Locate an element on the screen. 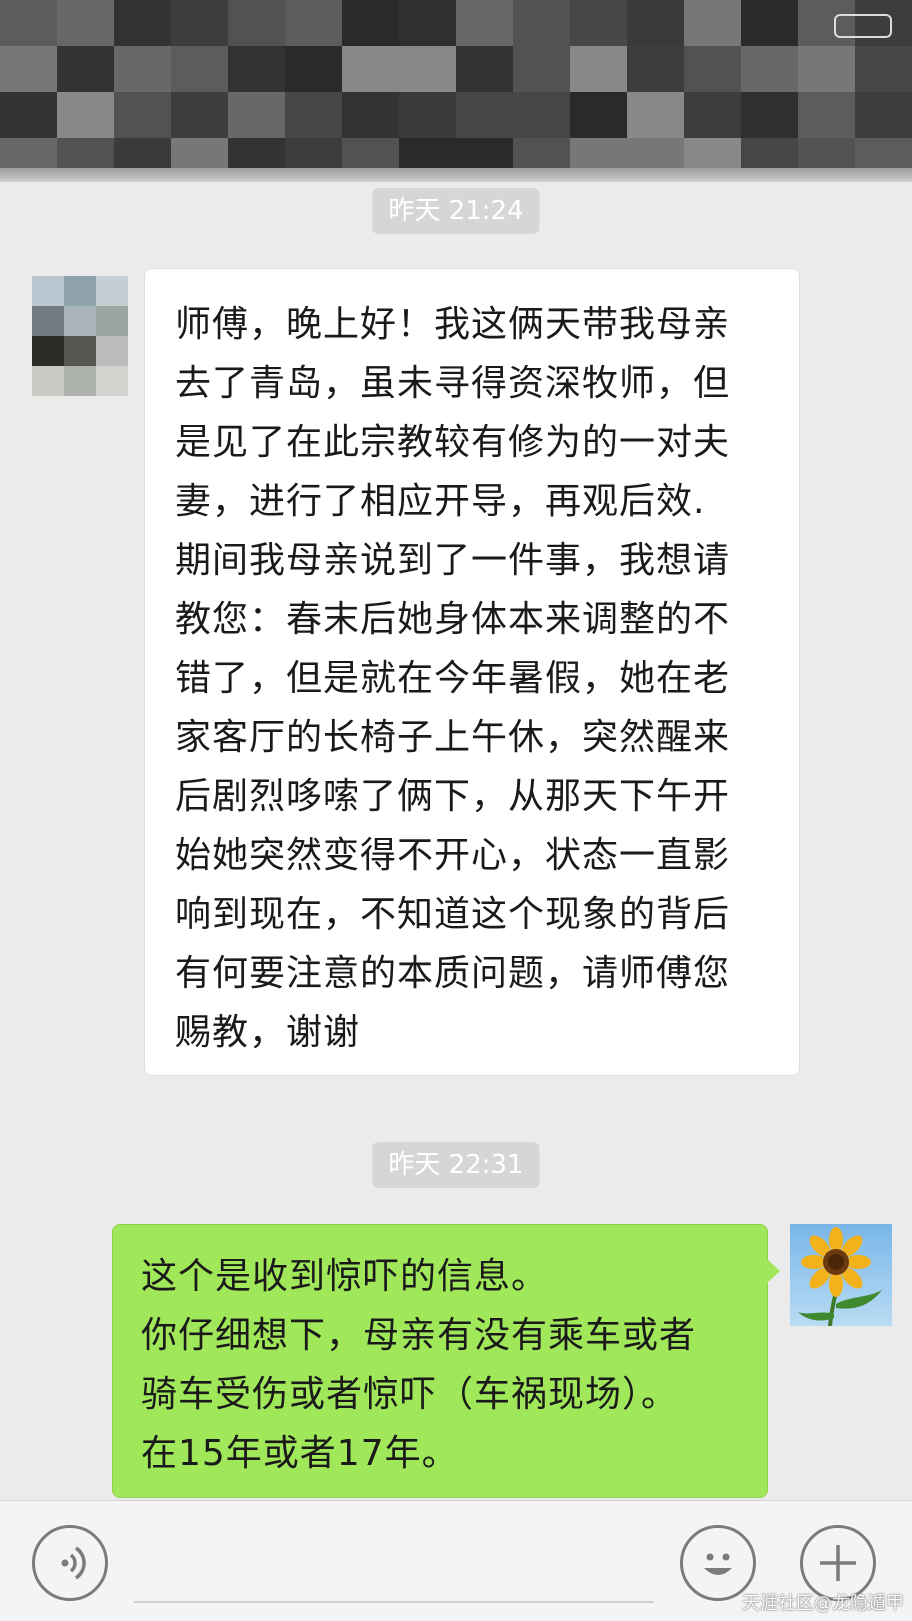 The width and height of the screenshot is (912, 1621). message-line: 期间我母亲说到了一件事，我想请 is located at coordinates (453, 560).